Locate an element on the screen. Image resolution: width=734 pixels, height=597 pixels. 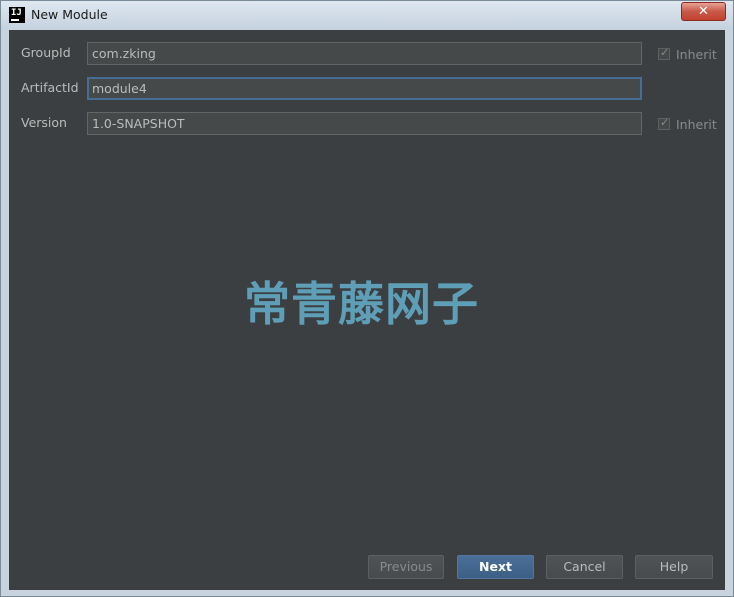
version-inherit-checkbox: ✓ Inherit is located at coordinates (687, 124).